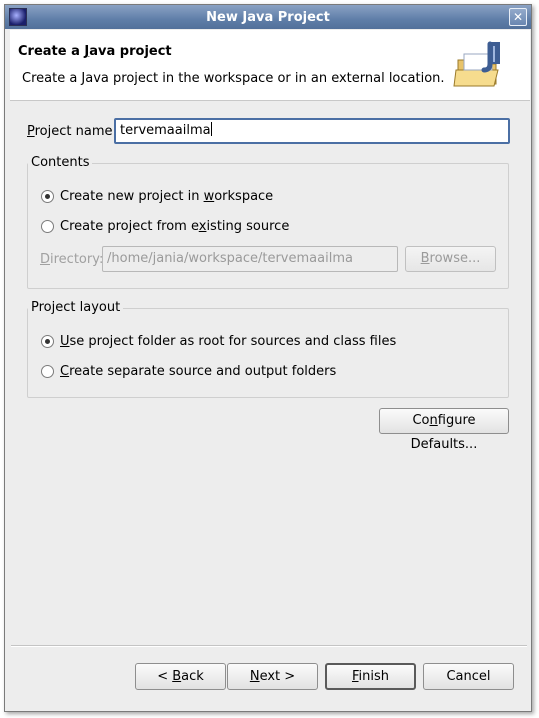  I want to click on project-name-value: tervemaailma, so click(165, 130).